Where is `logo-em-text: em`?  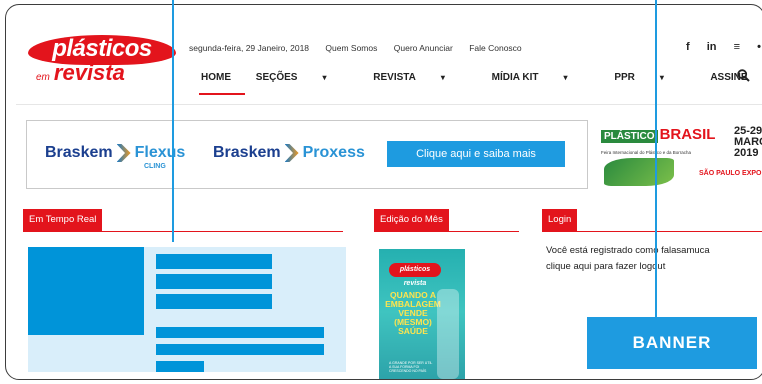
logo-em-text: em is located at coordinates (43, 77).